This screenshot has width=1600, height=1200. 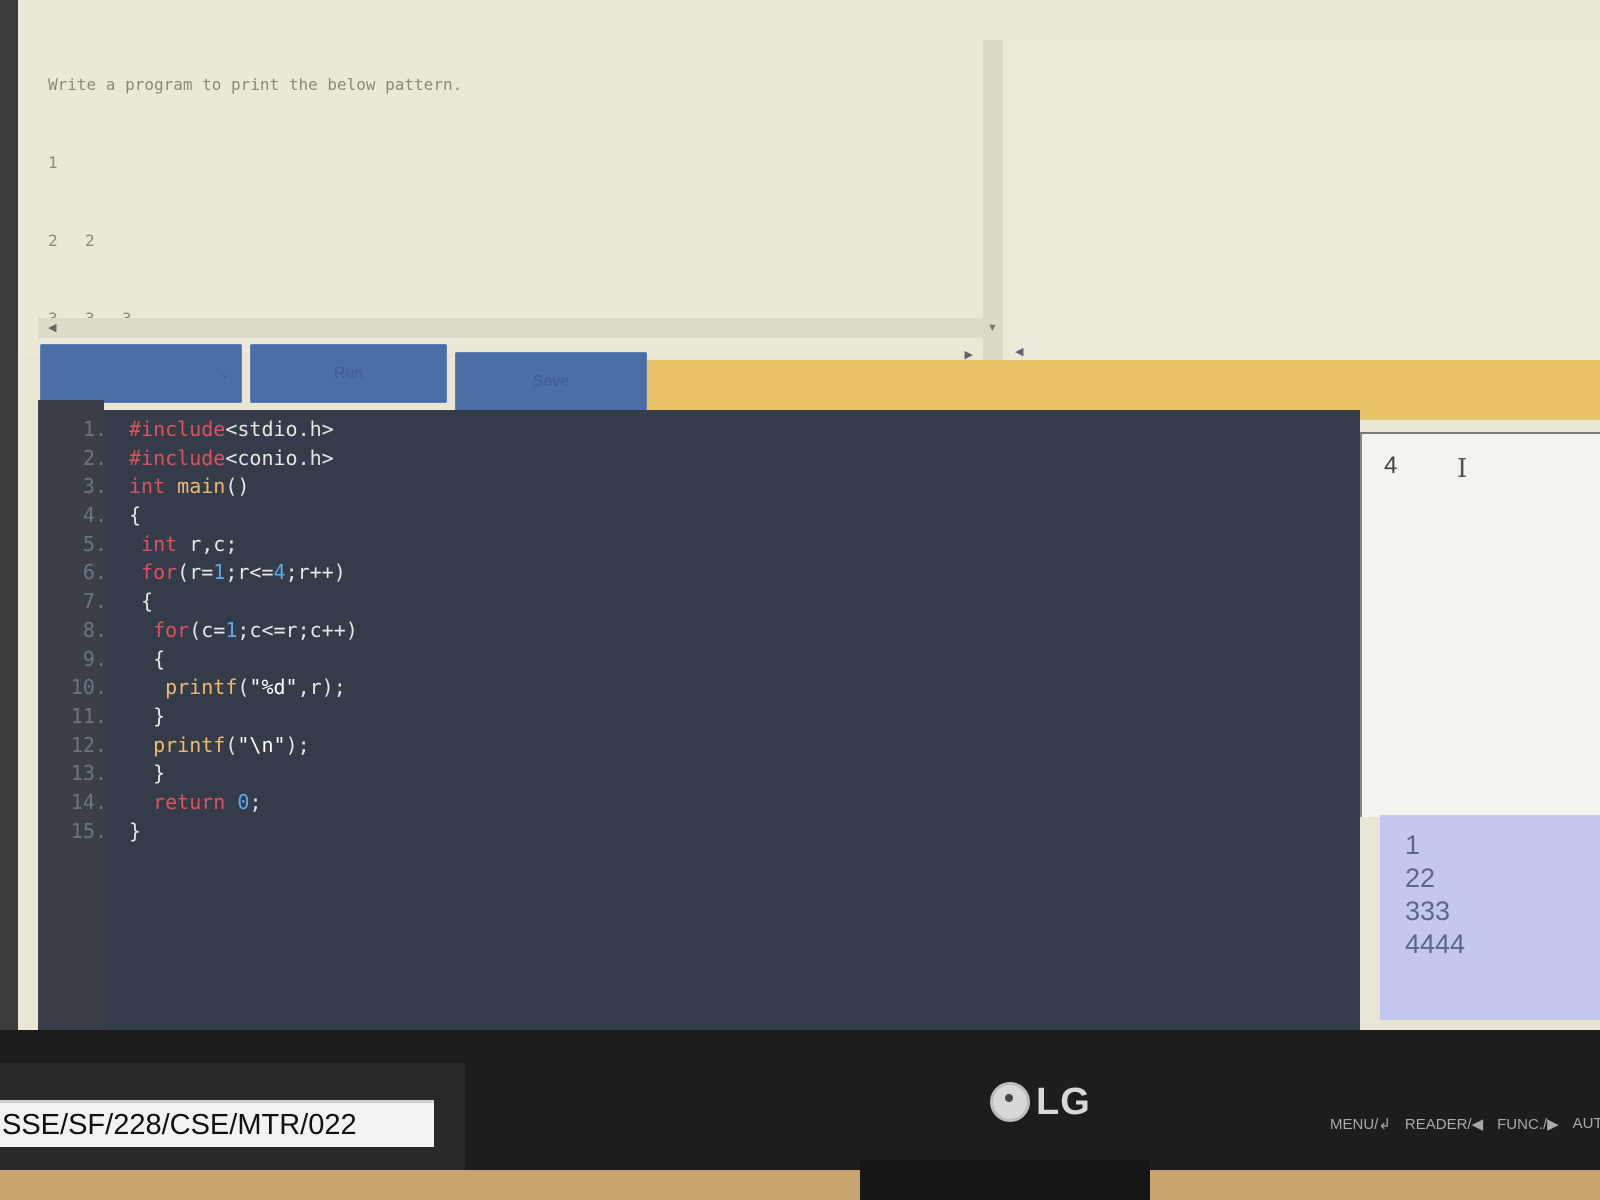 I want to click on code-line: 5. int r,c;, so click(x=206, y=544).